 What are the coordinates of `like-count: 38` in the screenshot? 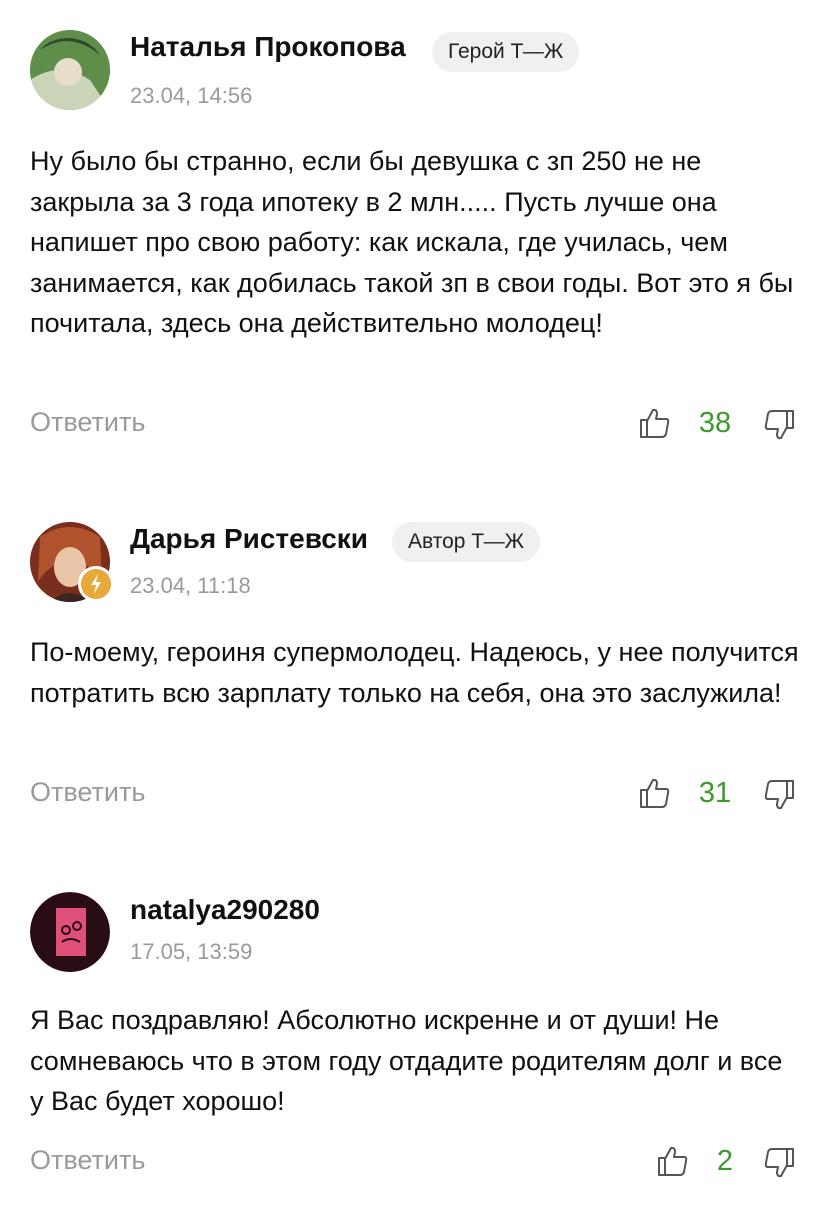 It's located at (715, 423).